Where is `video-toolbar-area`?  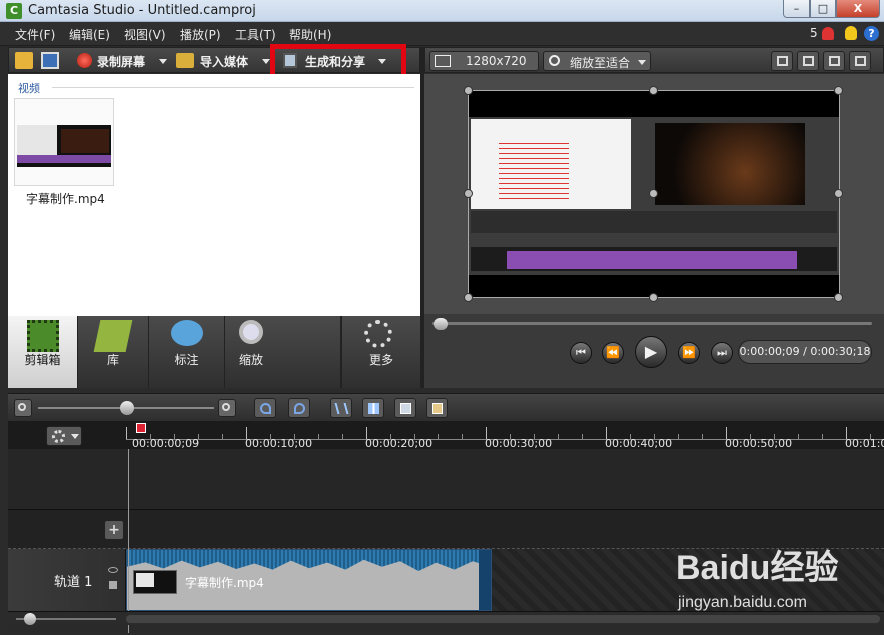 video-toolbar-area is located at coordinates (654, 222).